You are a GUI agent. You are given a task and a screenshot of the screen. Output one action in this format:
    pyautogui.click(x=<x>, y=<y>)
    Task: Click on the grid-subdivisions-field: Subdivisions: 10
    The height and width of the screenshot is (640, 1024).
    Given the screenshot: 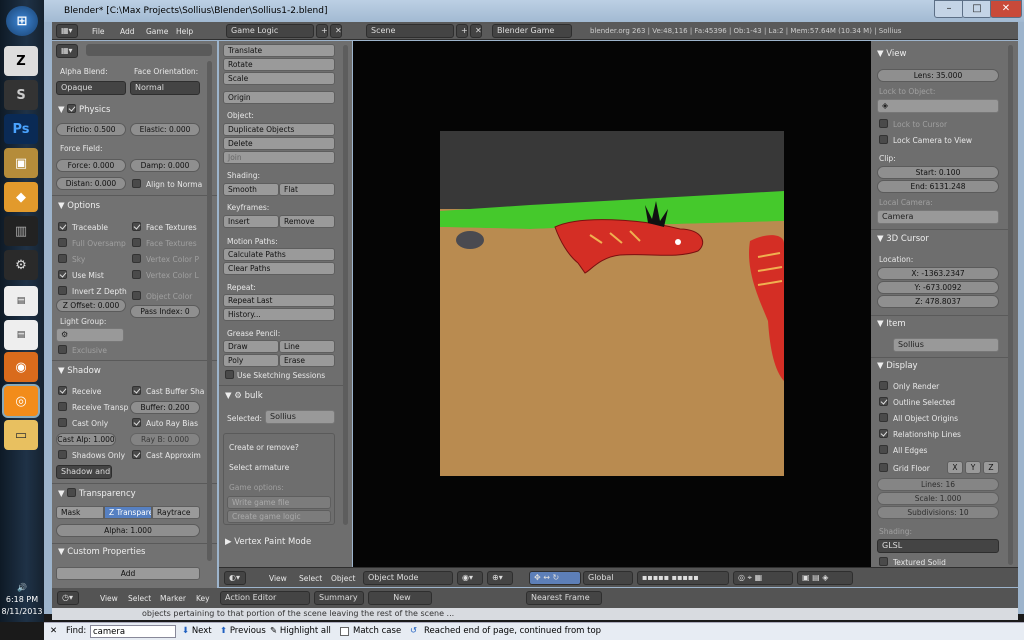 What is the action you would take?
    pyautogui.click(x=938, y=512)
    